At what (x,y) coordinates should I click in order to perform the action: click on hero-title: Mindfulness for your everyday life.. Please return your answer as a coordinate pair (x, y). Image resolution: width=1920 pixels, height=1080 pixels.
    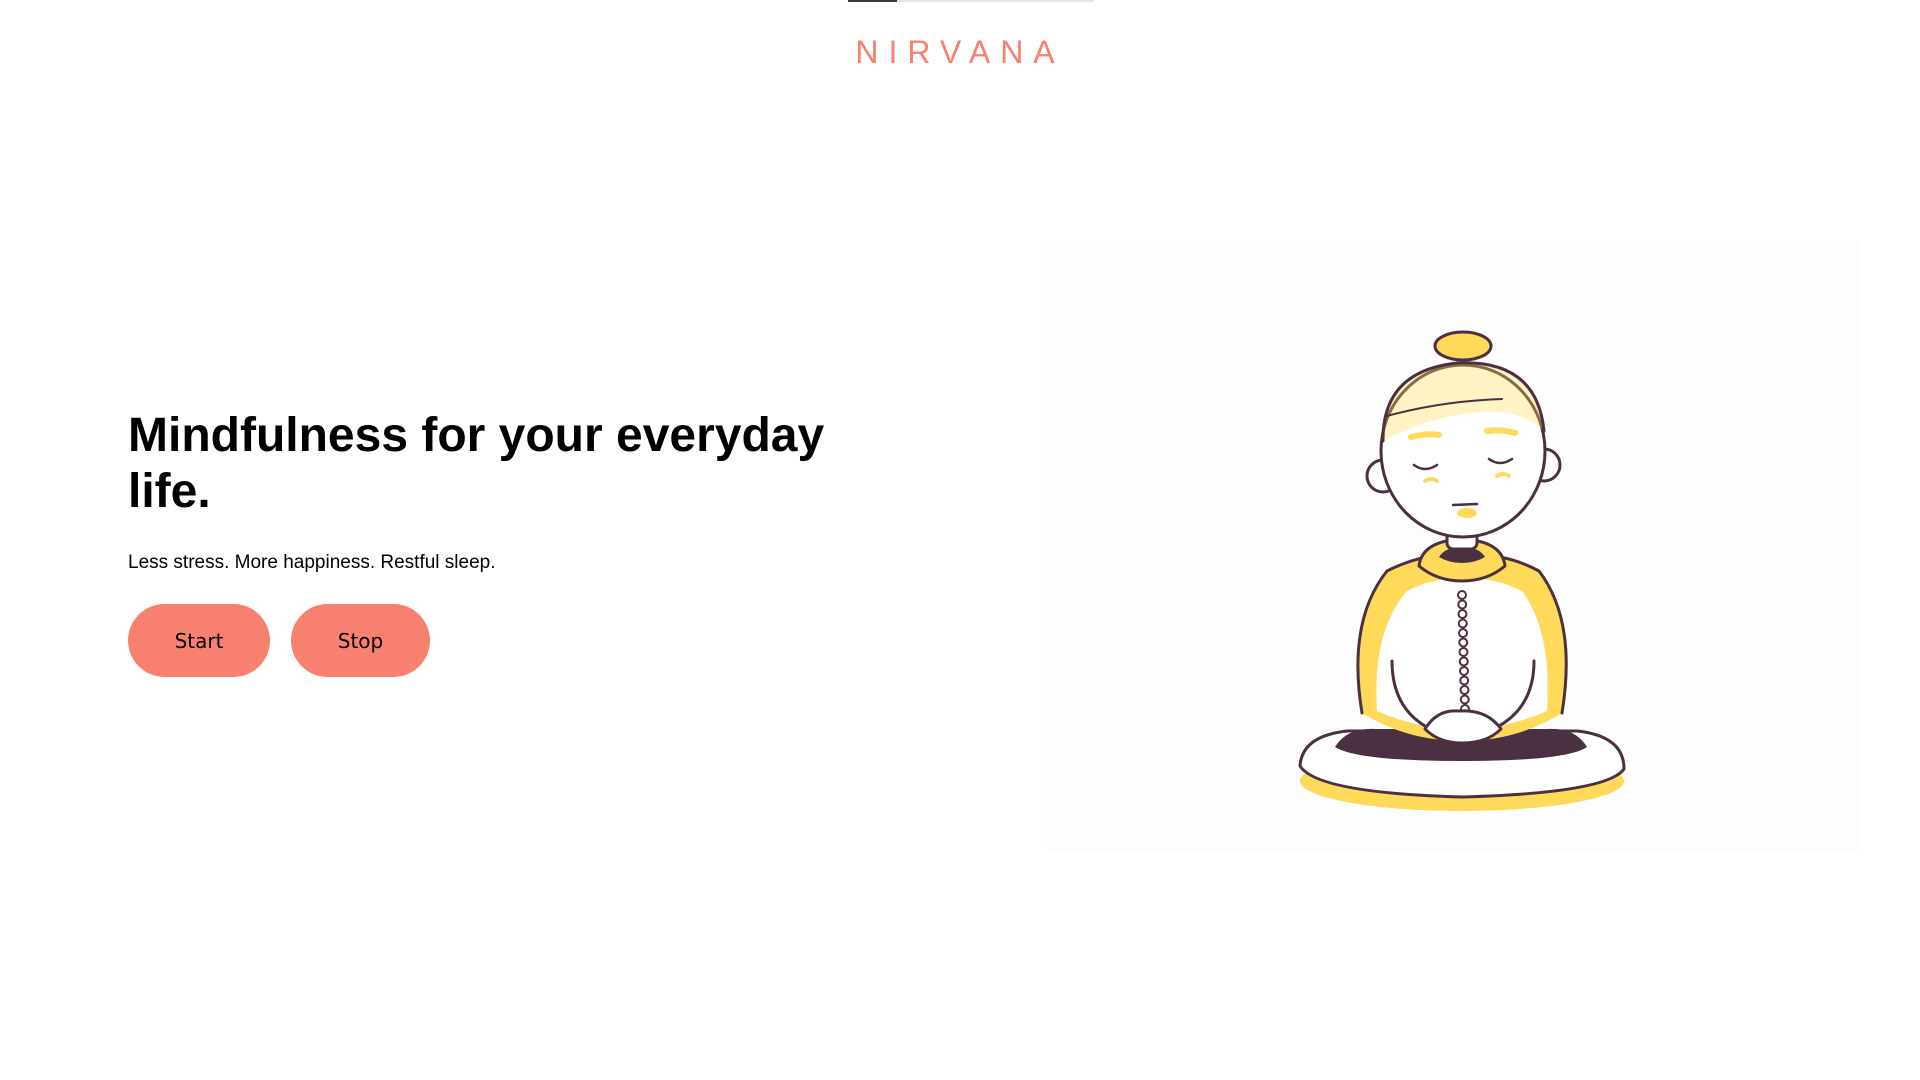
    Looking at the image, I should click on (476, 463).